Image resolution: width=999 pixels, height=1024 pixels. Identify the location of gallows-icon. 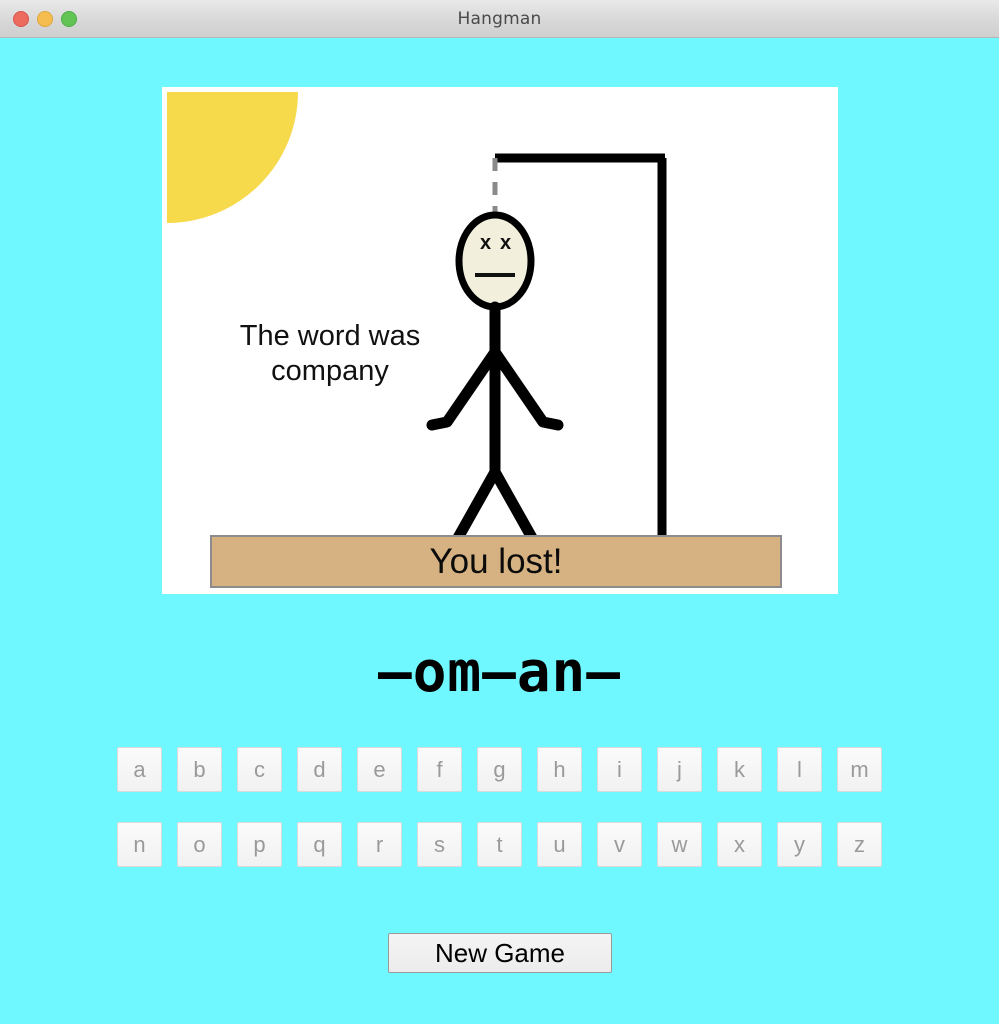
(581, 347).